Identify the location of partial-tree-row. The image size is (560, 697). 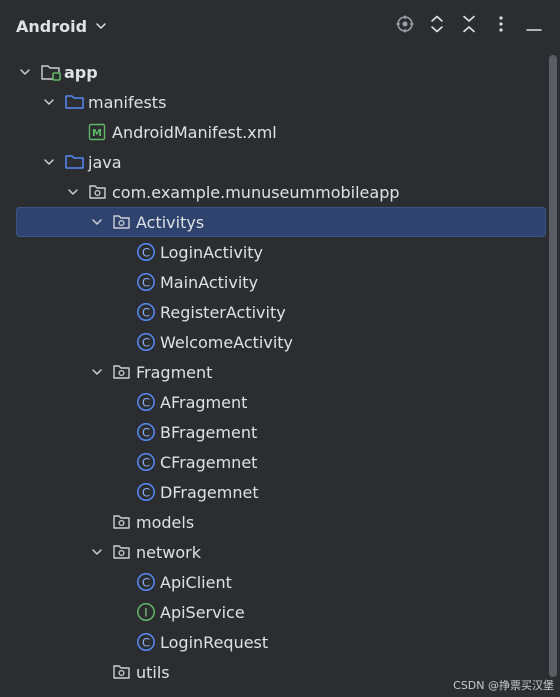
(240, 693).